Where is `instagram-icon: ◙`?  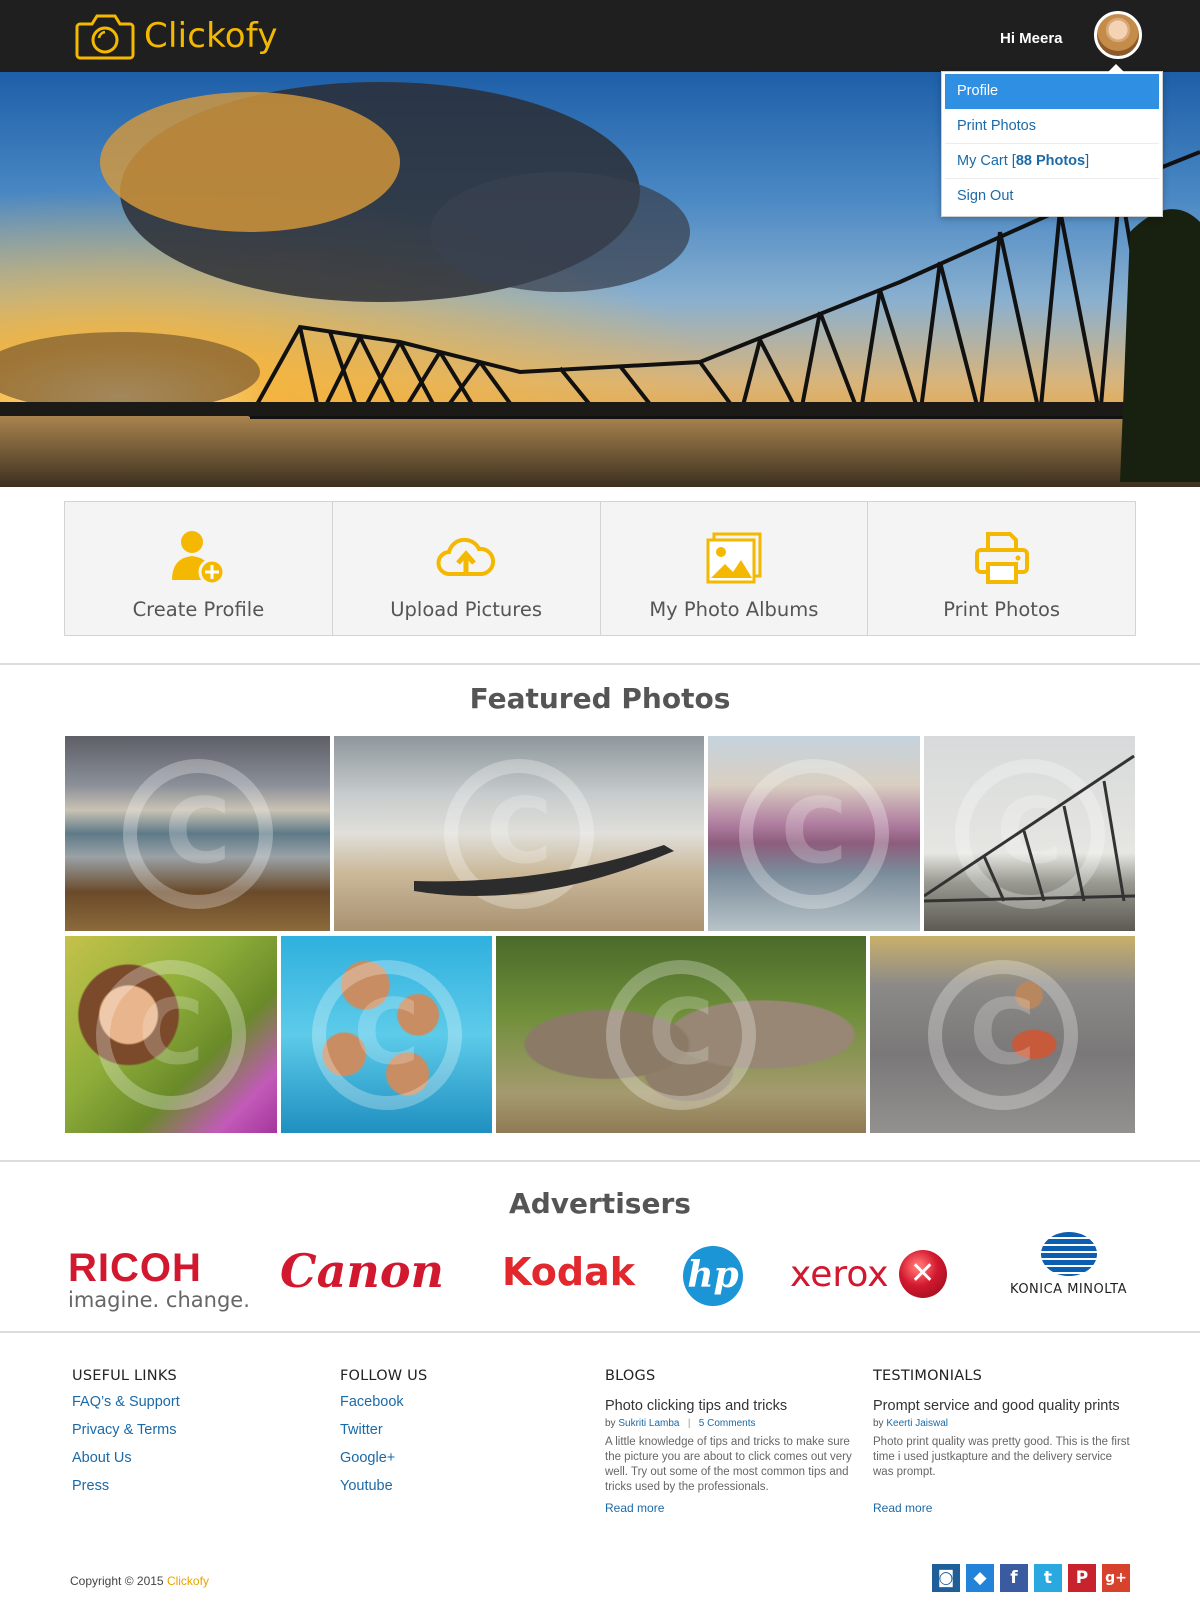 instagram-icon: ◙ is located at coordinates (946, 1578).